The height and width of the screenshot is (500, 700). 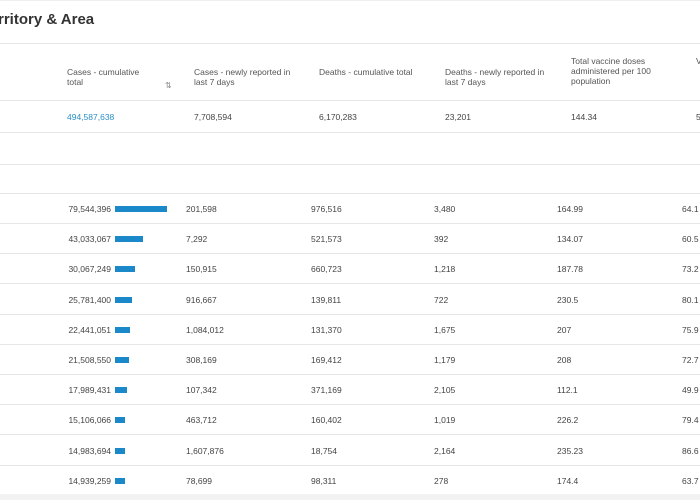 What do you see at coordinates (350, 390) in the screenshot?
I see `table-row: 17,989,431 107,342 371,169 2,105 112.1 49.9` at bounding box center [350, 390].